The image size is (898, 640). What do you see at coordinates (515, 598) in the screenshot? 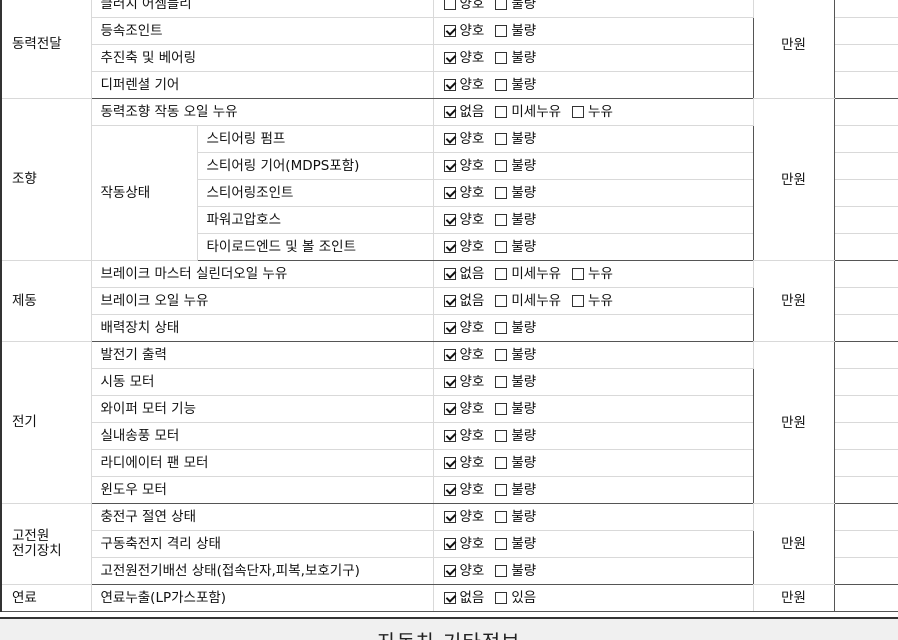
I see `checkbox-option: 있음` at bounding box center [515, 598].